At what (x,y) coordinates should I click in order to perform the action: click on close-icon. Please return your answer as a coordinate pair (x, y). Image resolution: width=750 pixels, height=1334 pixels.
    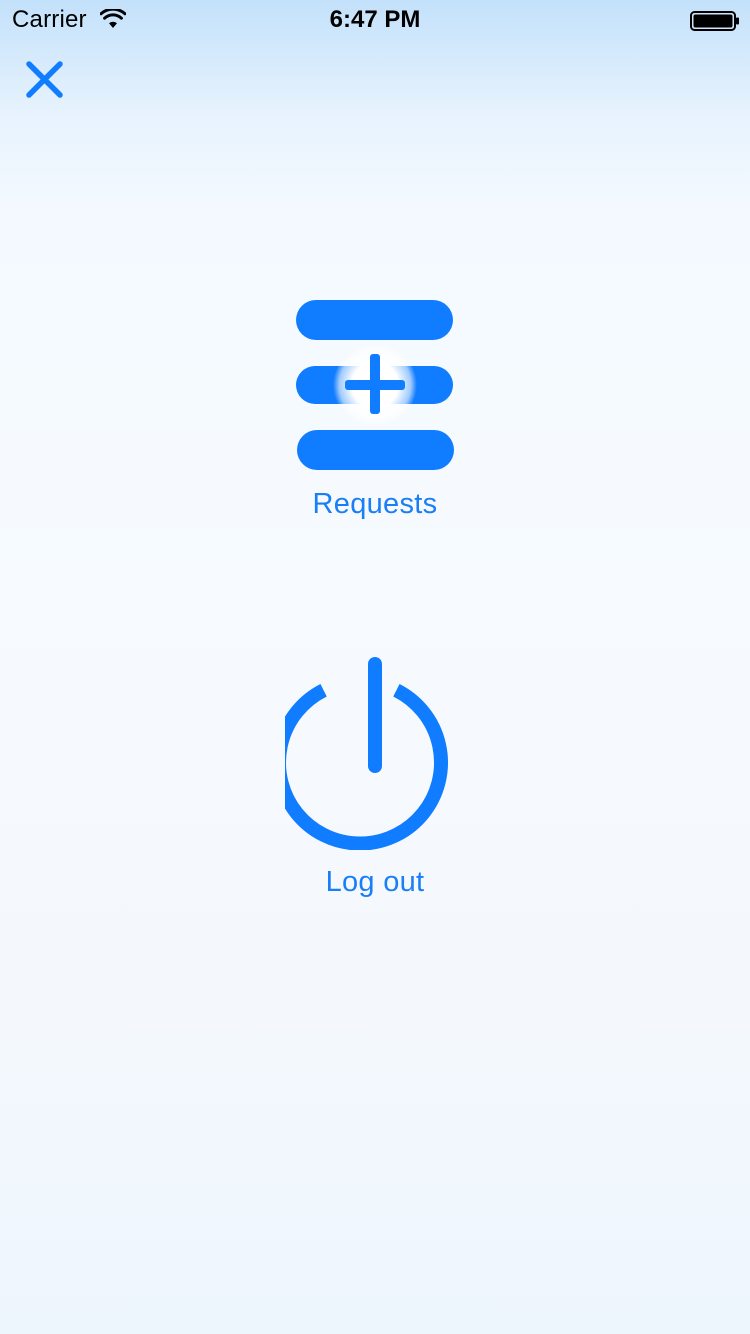
    Looking at the image, I should click on (44, 79).